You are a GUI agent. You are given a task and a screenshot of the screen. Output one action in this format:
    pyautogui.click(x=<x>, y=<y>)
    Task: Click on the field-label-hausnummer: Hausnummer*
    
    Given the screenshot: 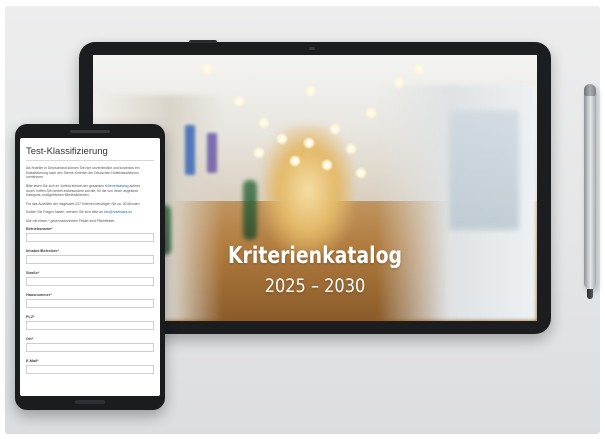 What is the action you would take?
    pyautogui.click(x=39, y=295)
    